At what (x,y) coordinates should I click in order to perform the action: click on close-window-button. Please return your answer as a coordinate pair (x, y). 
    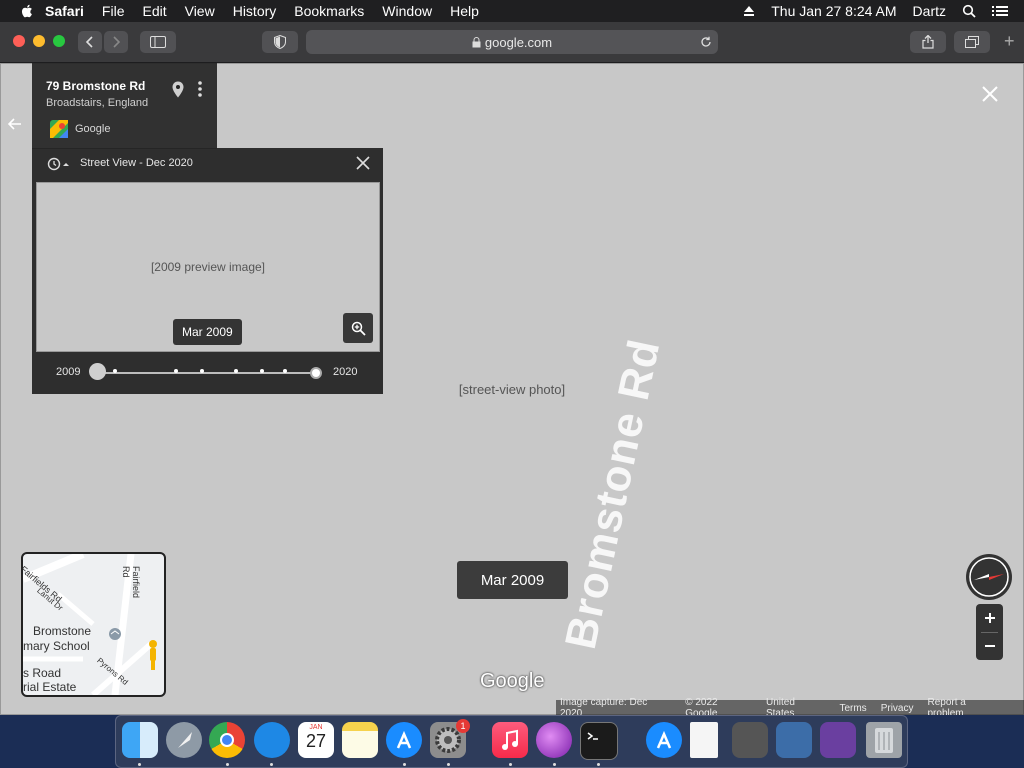
    Looking at the image, I should click on (19, 41).